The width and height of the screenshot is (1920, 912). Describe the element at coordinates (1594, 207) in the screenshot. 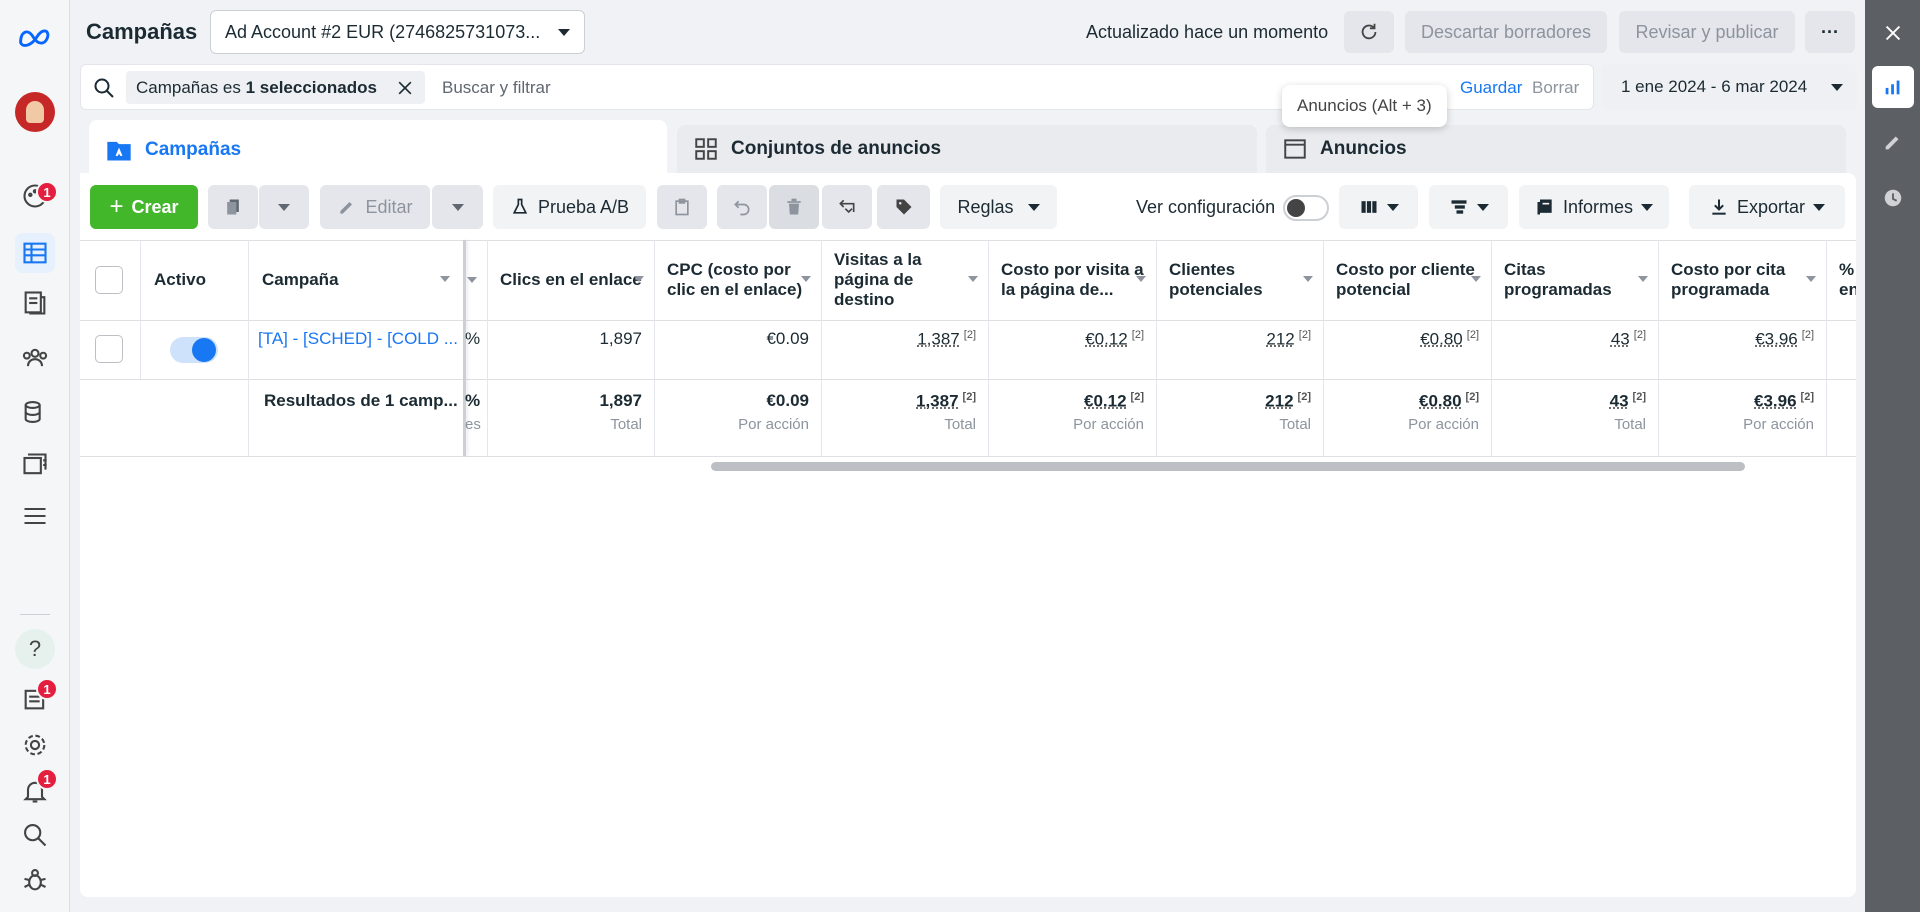

I see `reports-button: Informes` at that location.